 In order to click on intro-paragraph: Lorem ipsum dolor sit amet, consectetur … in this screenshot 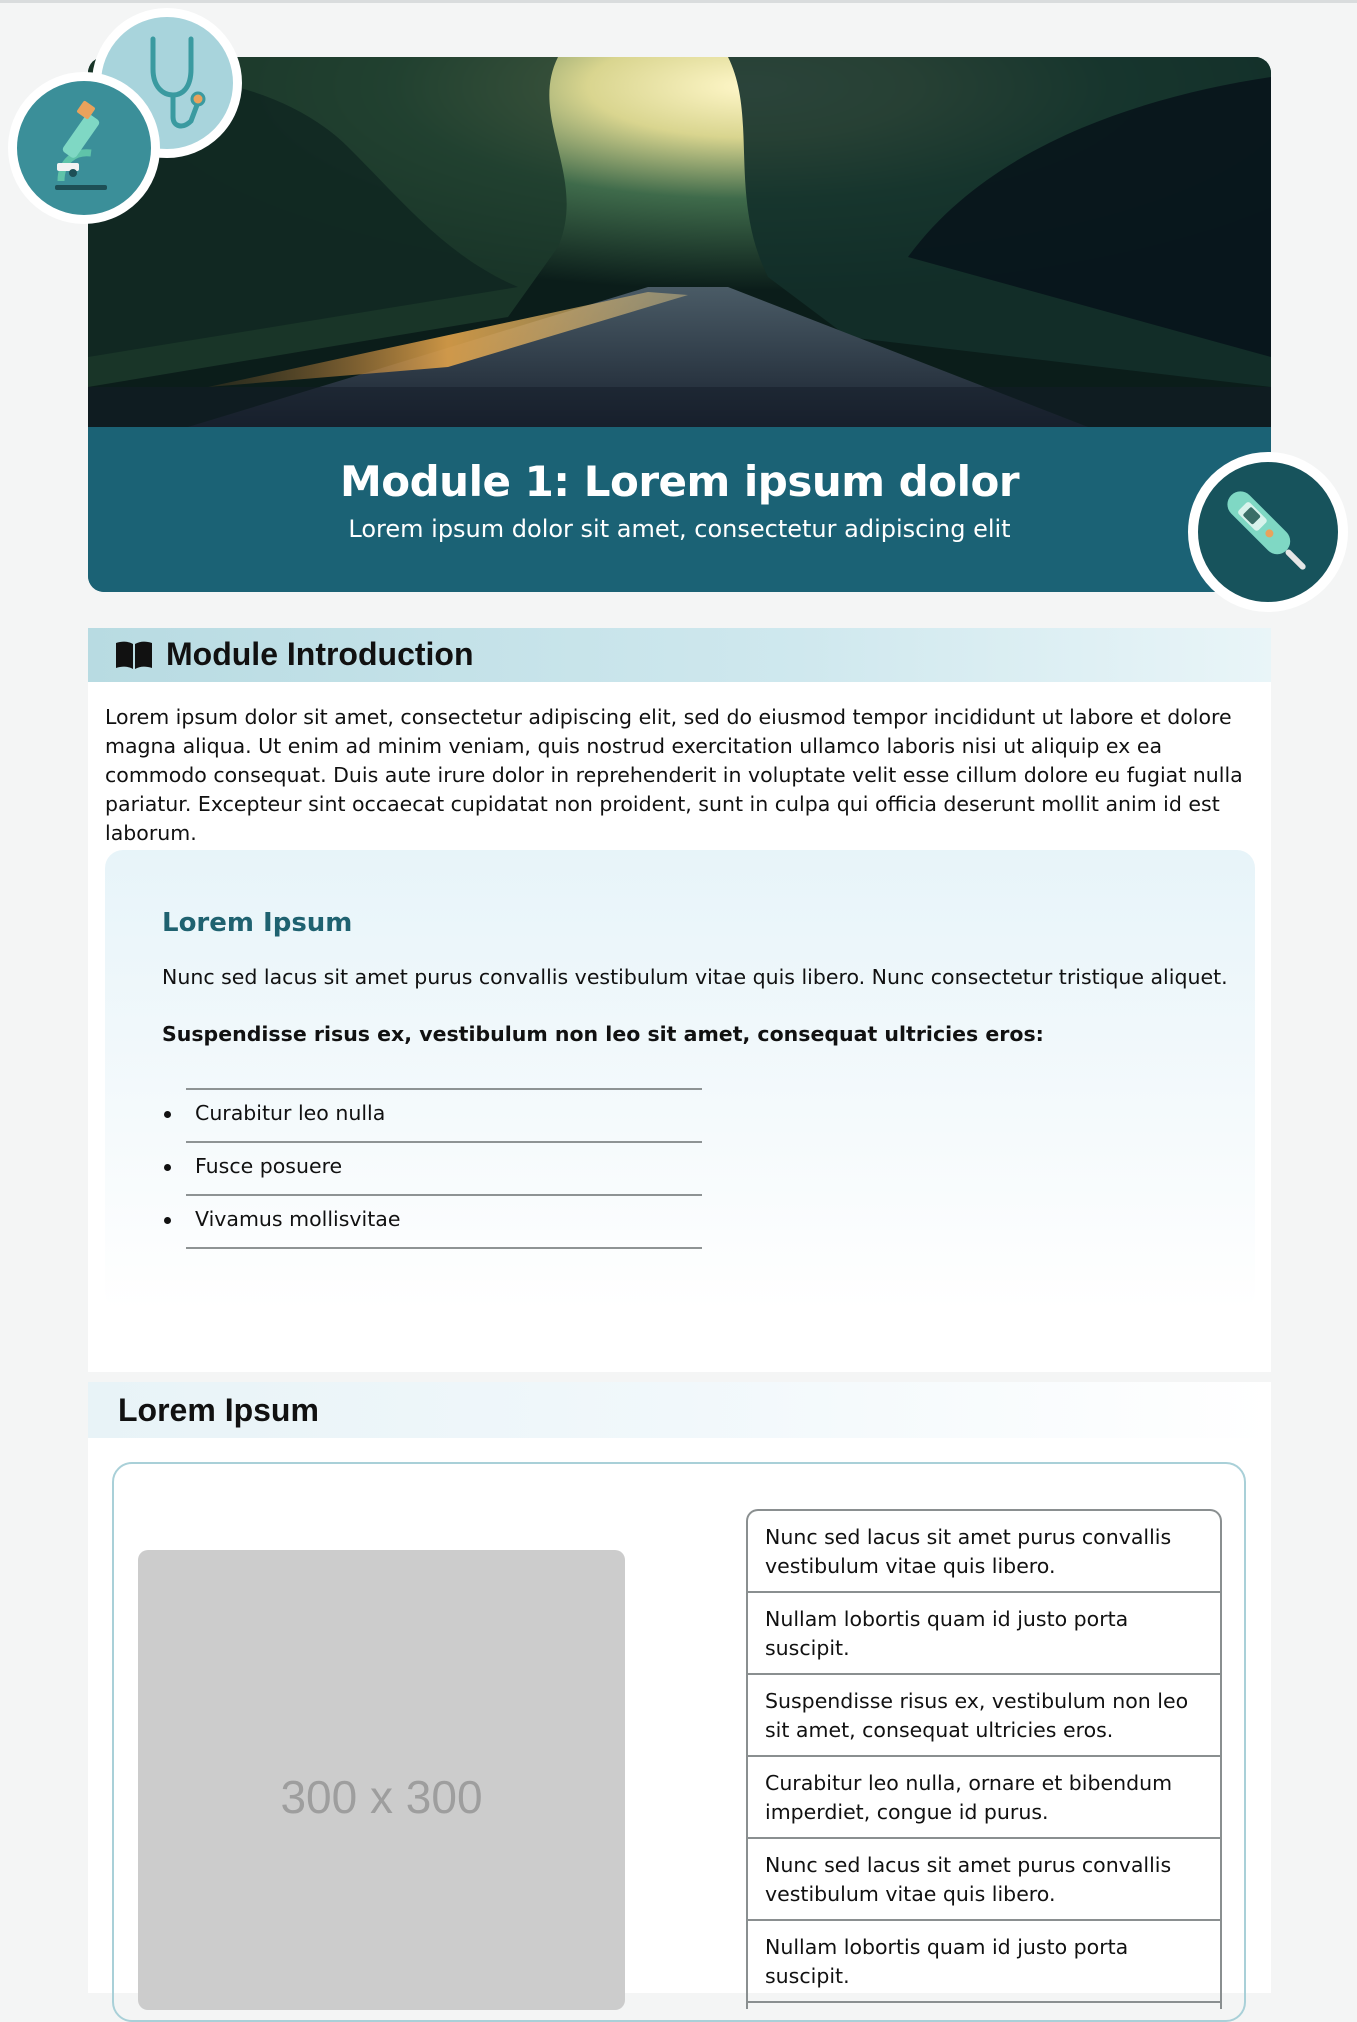, I will do `click(674, 775)`.